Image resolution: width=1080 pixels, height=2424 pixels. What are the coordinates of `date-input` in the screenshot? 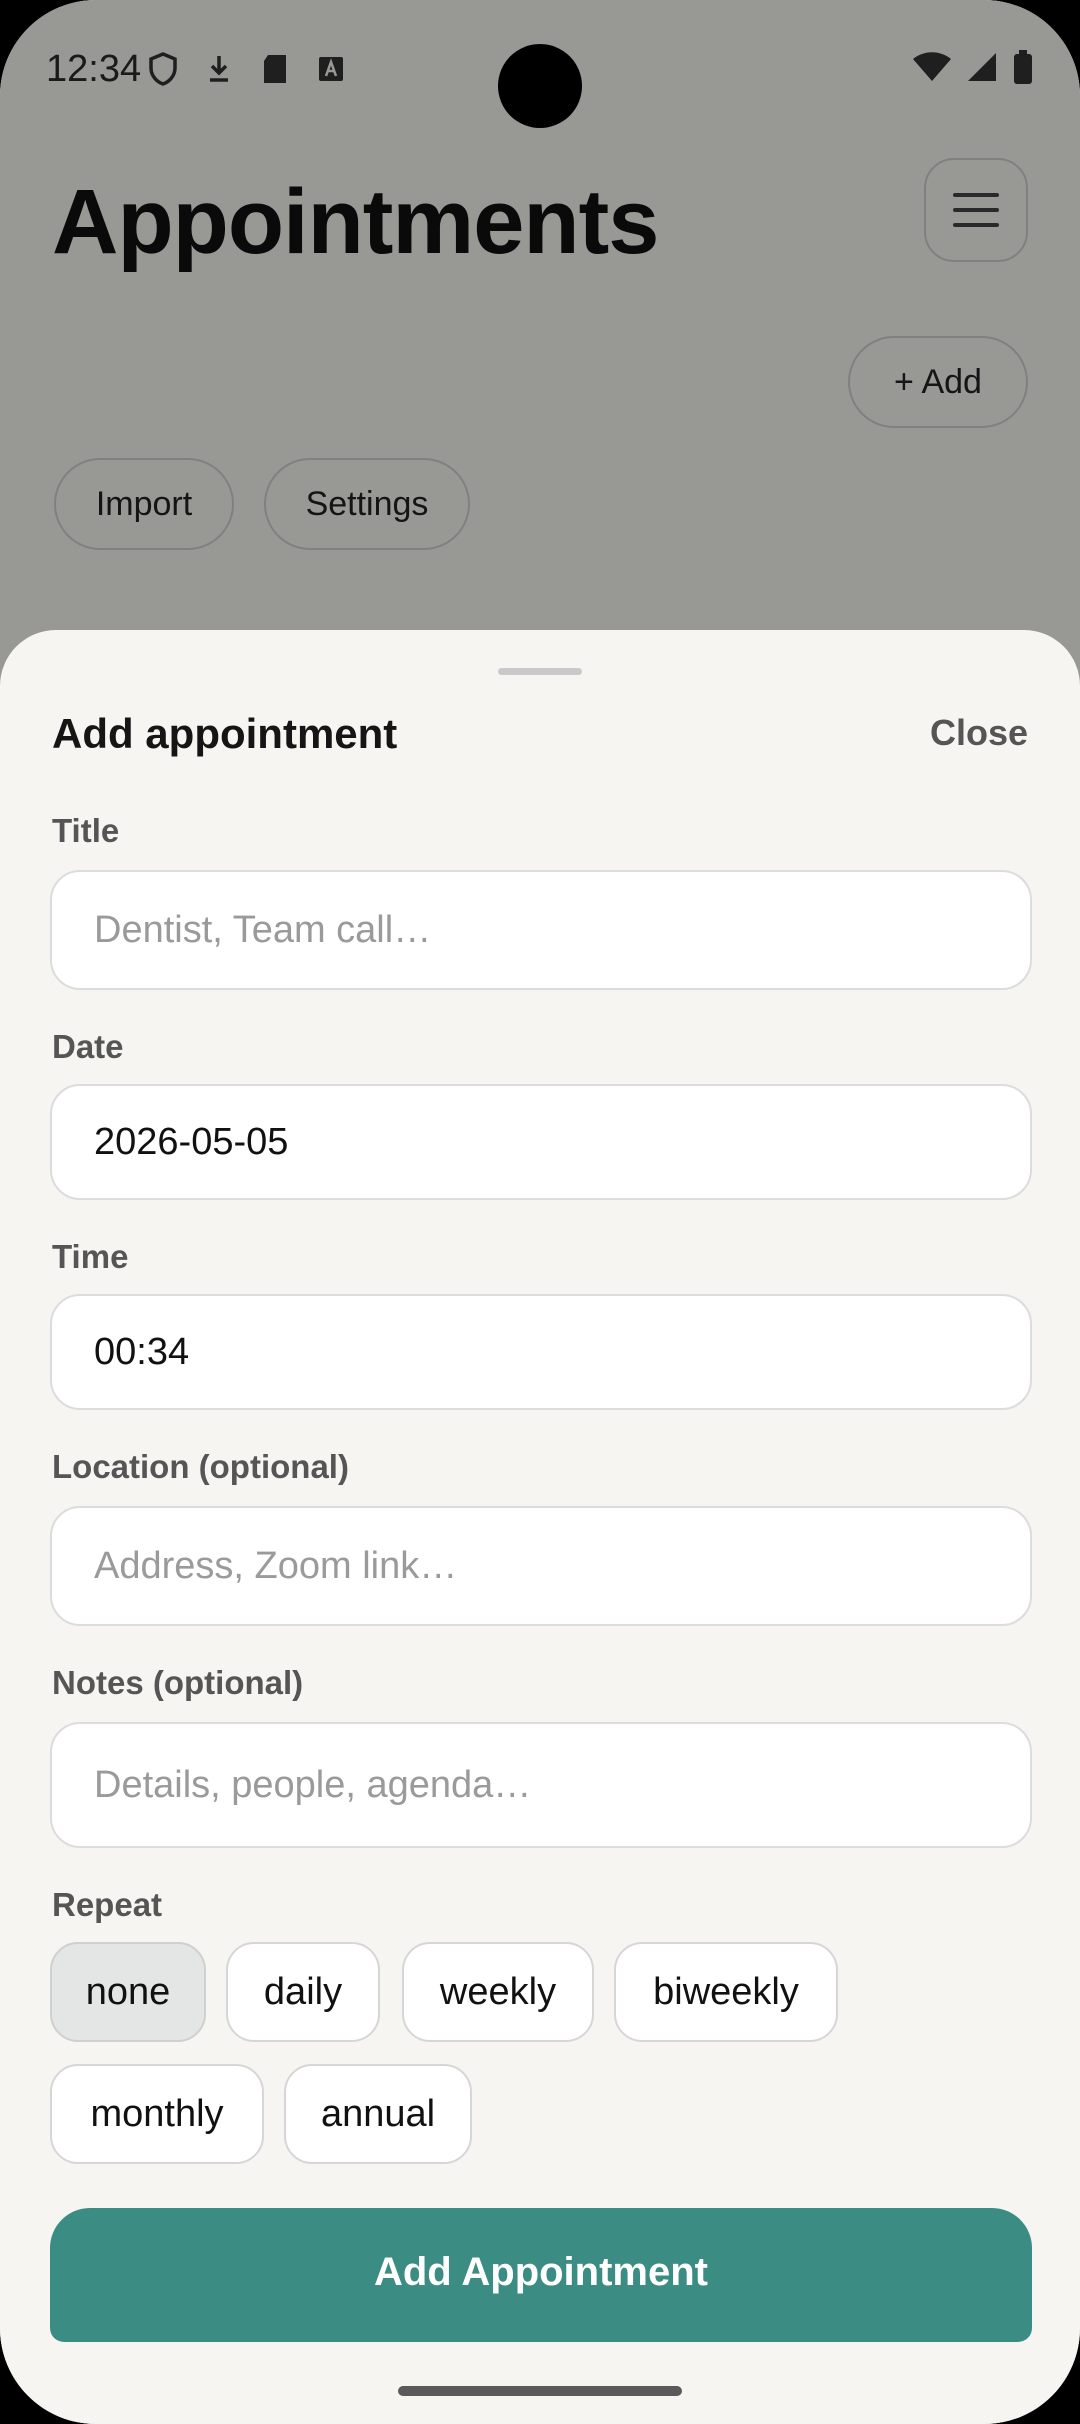 It's located at (541, 1142).